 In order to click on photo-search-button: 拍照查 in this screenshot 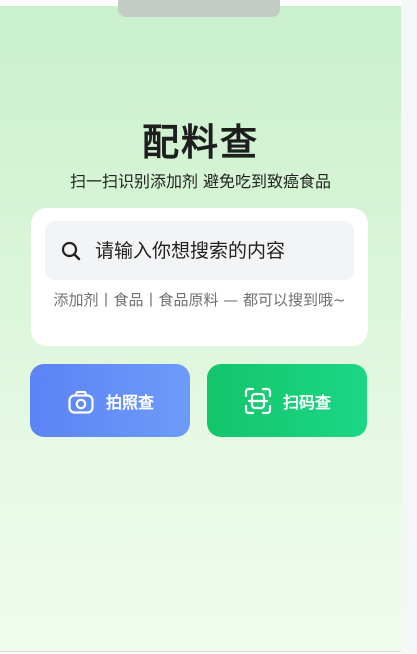, I will do `click(110, 400)`.